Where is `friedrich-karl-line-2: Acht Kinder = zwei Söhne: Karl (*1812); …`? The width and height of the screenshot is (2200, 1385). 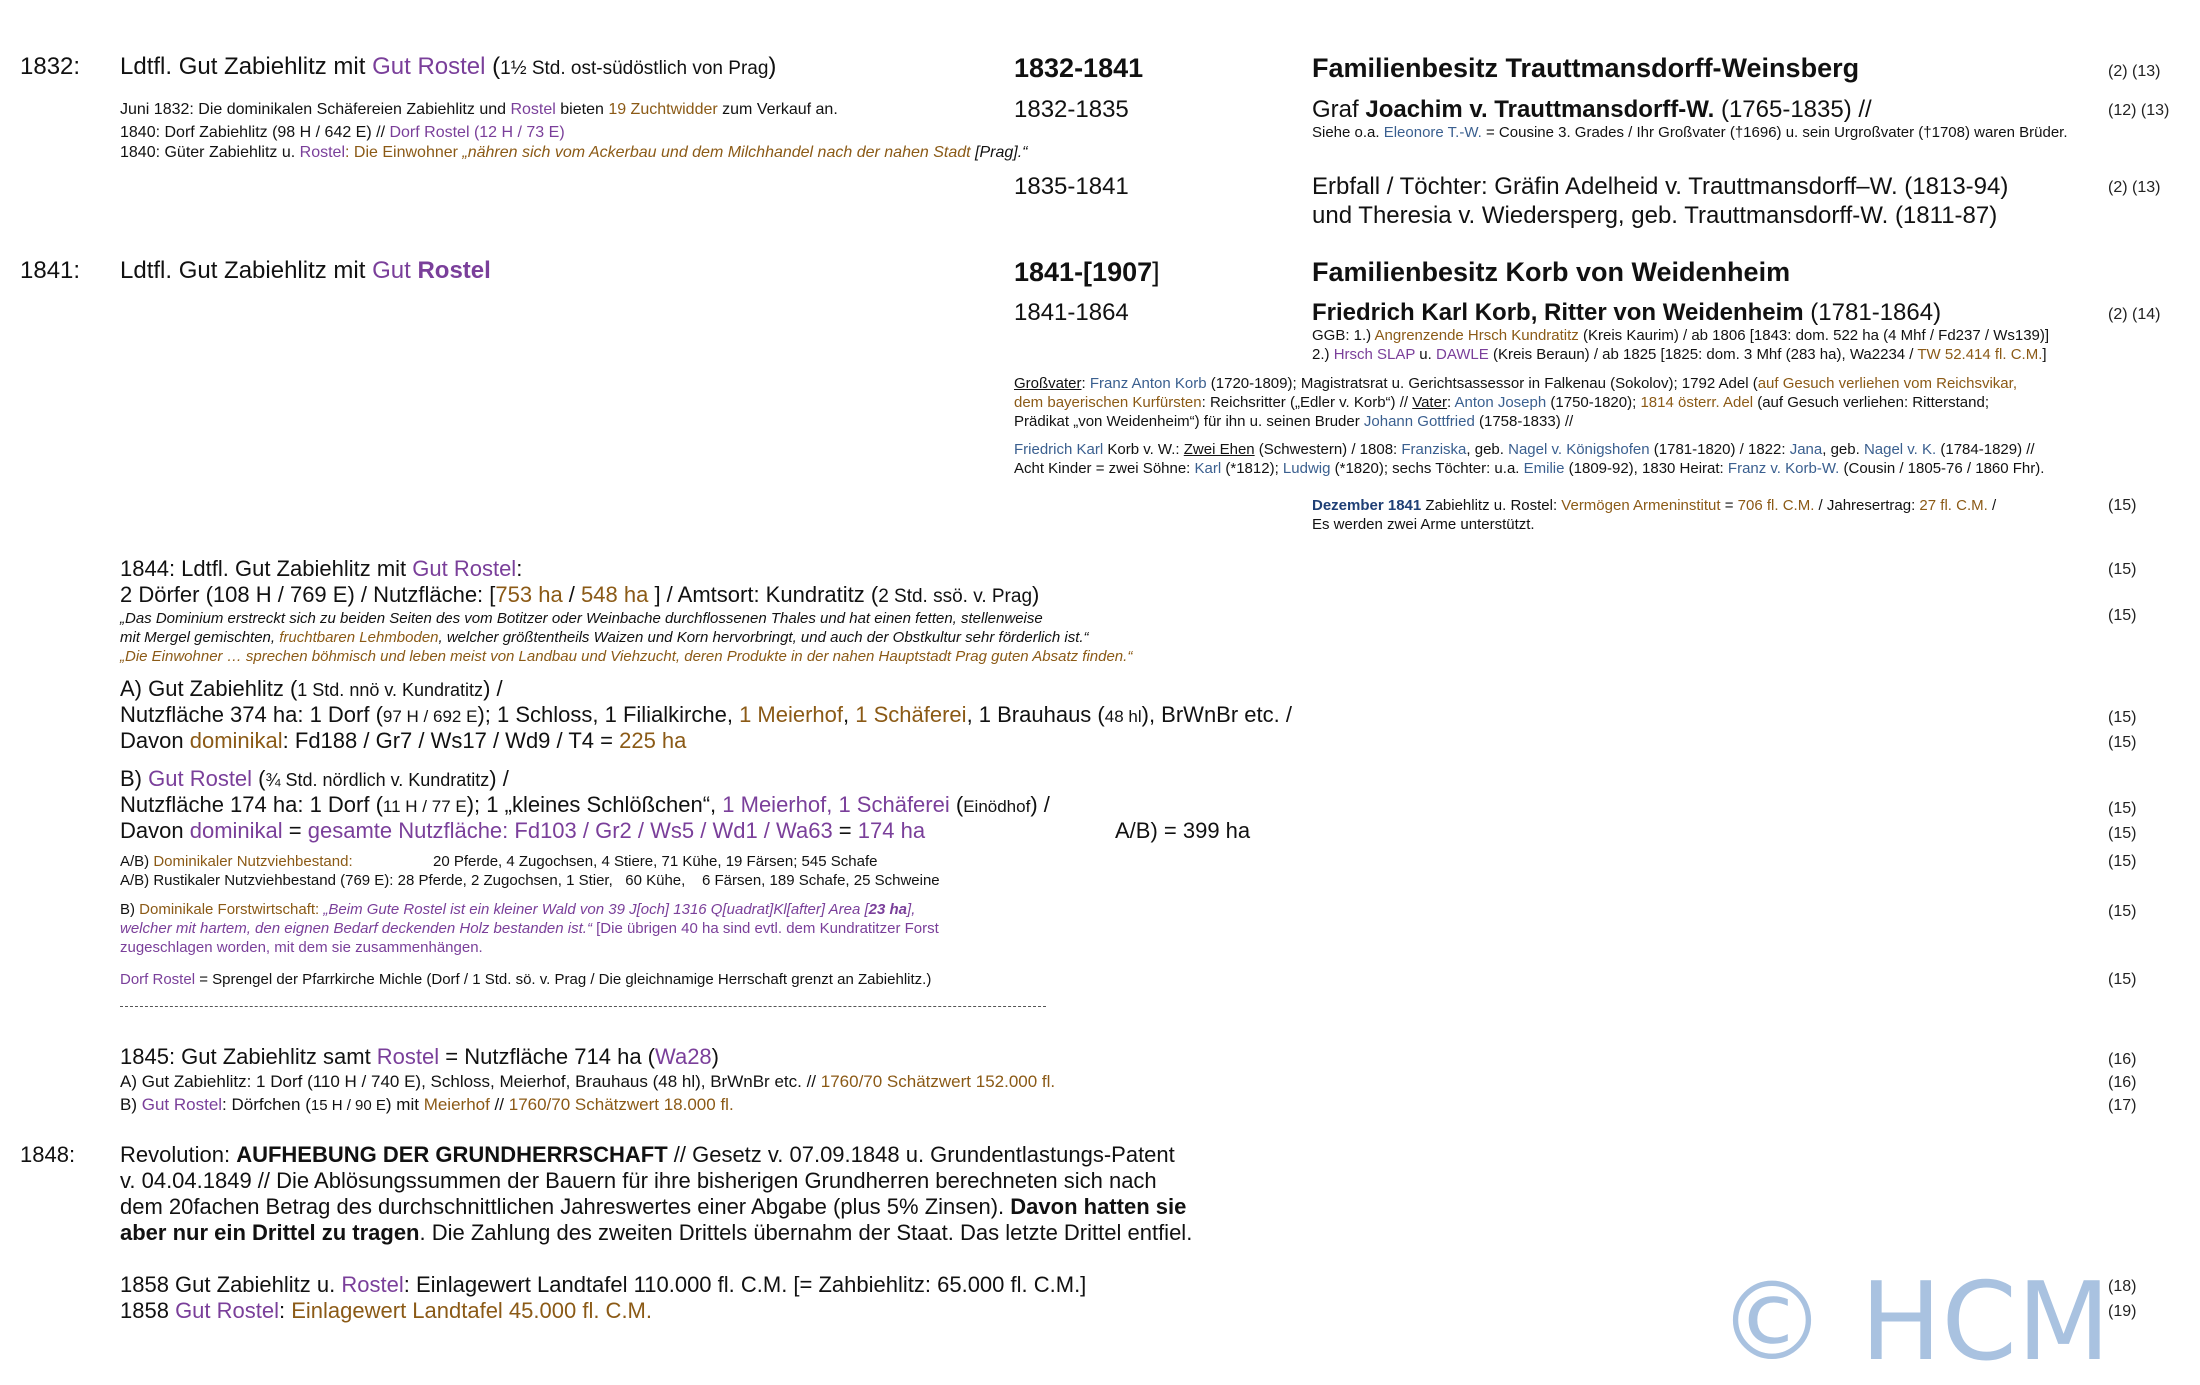 friedrich-karl-line-2: Acht Kinder = zwei Söhne: Karl (*1812); … is located at coordinates (1529, 468).